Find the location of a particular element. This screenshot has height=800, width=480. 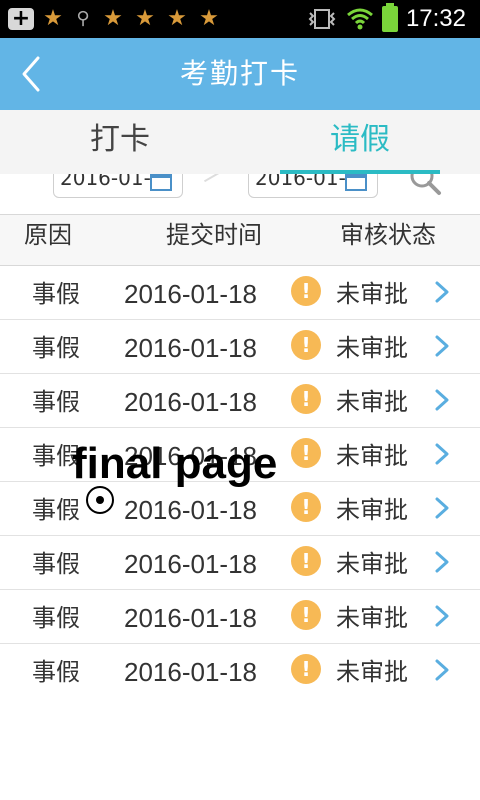

vibrate-icon is located at coordinates (322, 19).